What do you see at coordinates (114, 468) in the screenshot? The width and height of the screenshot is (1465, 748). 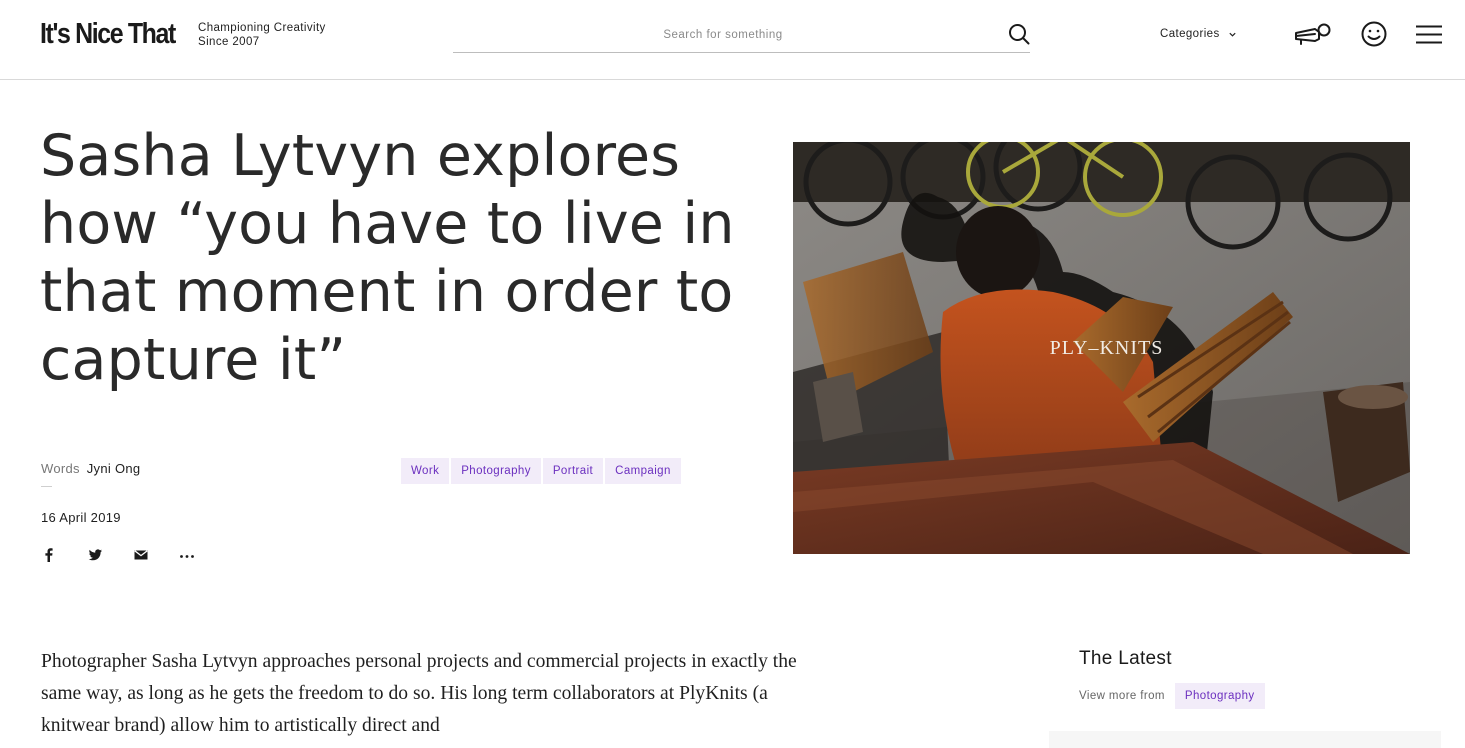 I see `author-link: Jyni Ong` at bounding box center [114, 468].